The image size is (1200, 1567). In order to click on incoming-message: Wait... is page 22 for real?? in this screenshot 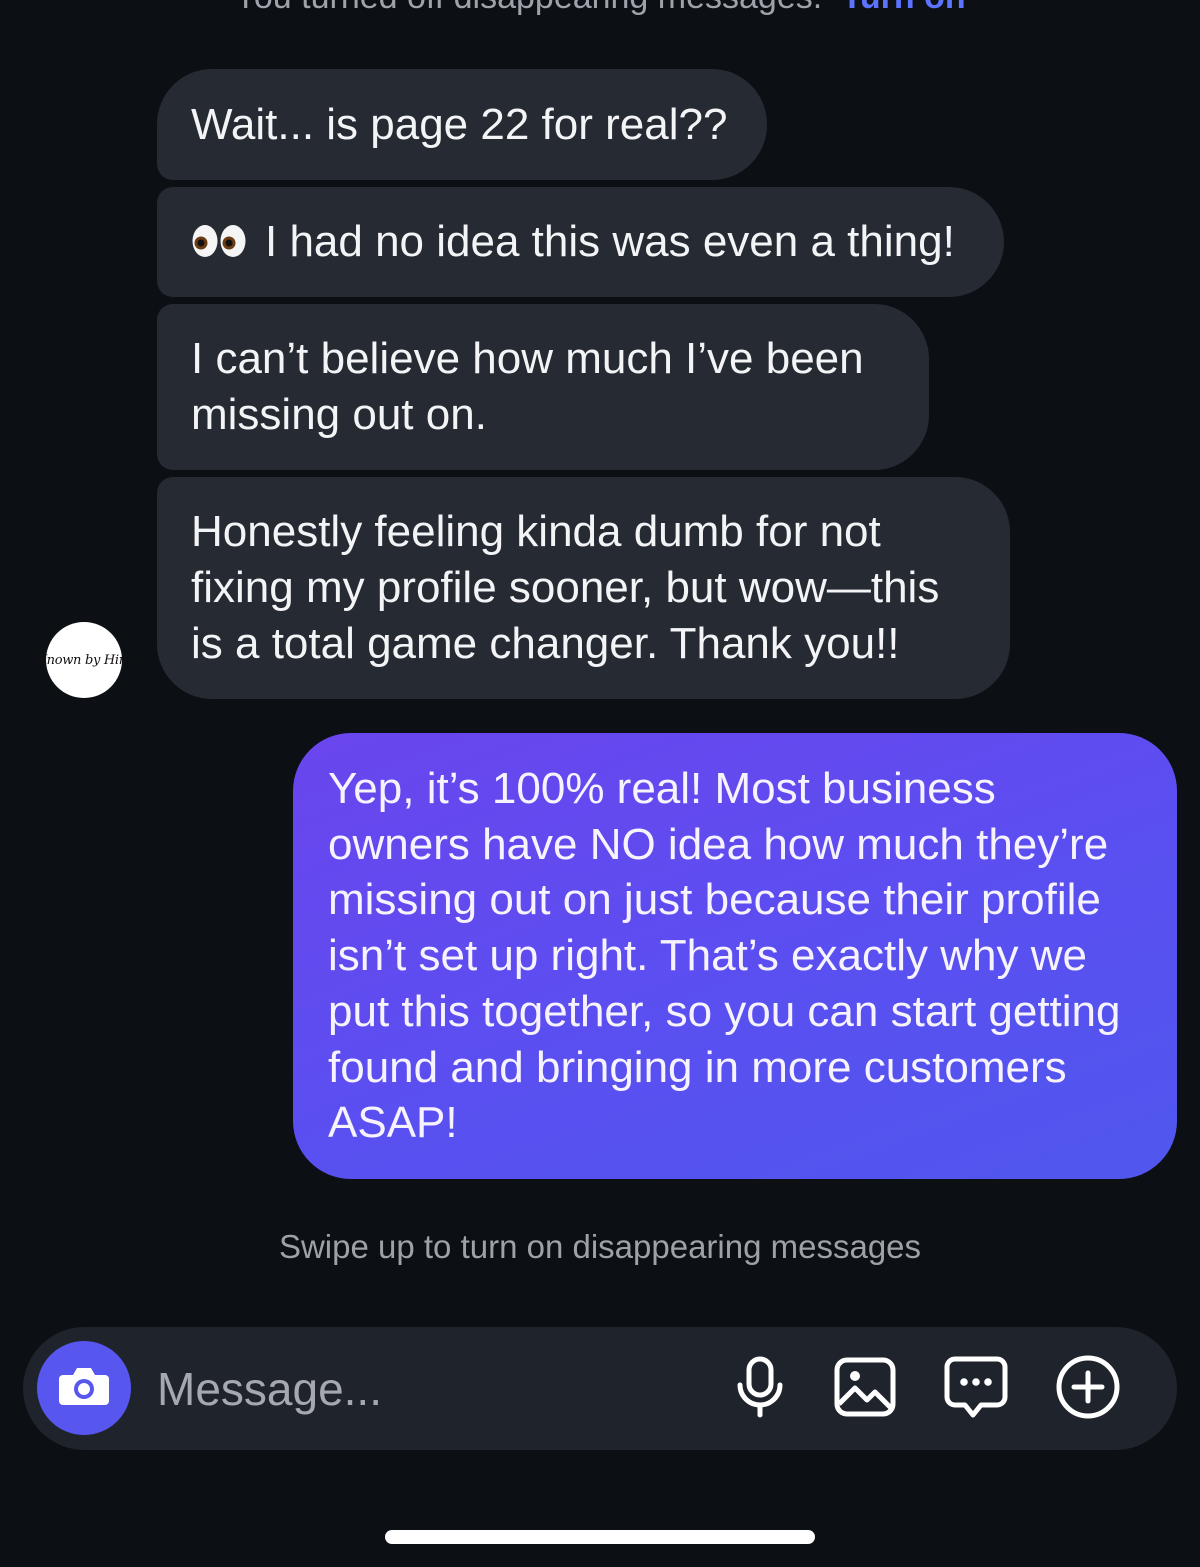, I will do `click(462, 124)`.